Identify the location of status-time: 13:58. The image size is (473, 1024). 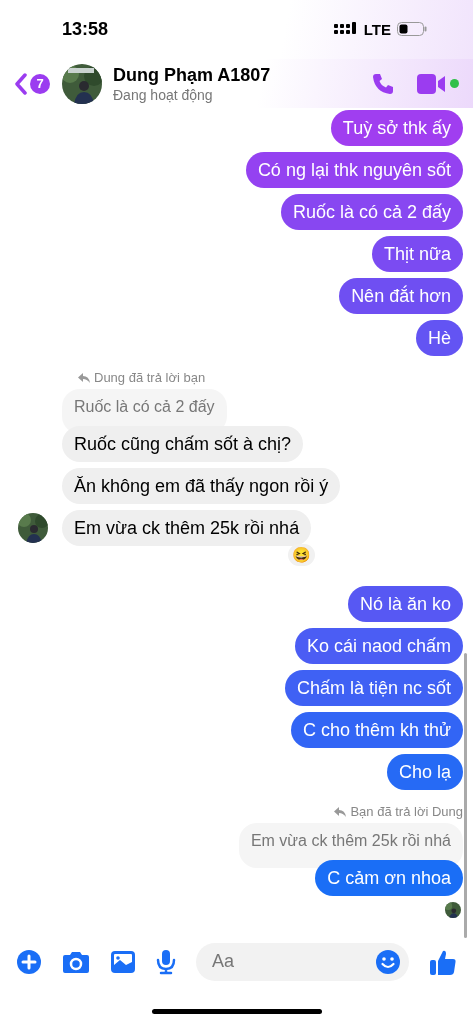
(85, 29).